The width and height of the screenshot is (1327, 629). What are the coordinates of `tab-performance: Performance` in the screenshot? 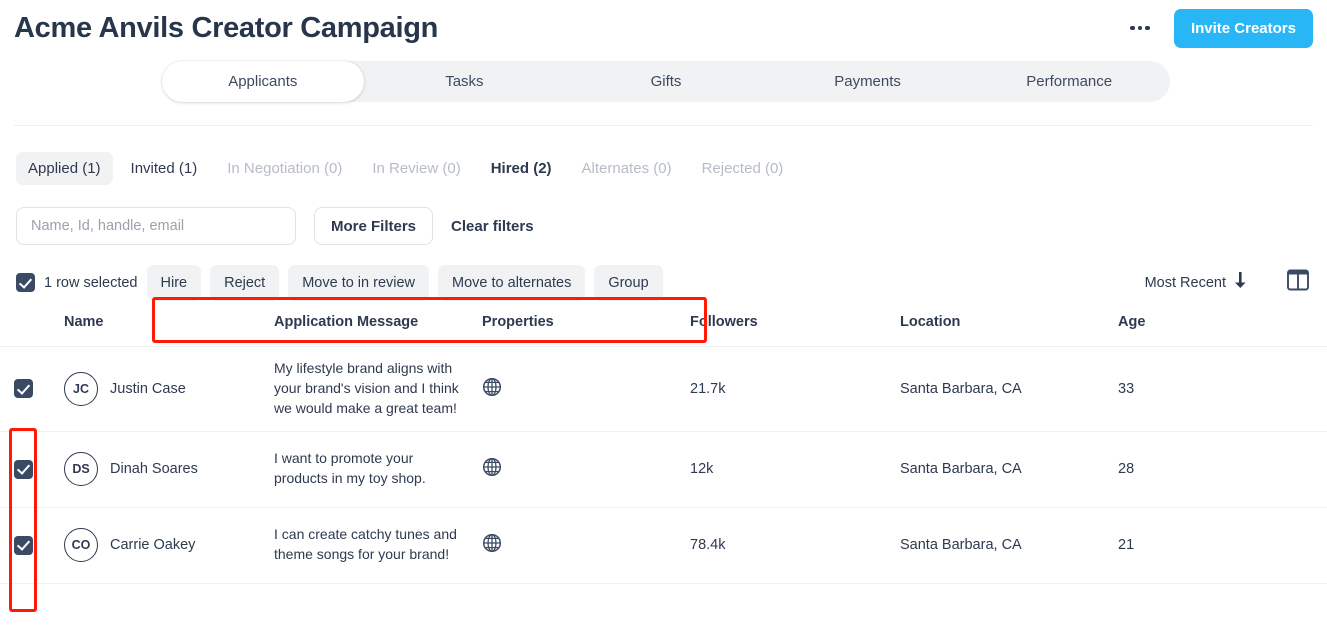 It's located at (1069, 81).